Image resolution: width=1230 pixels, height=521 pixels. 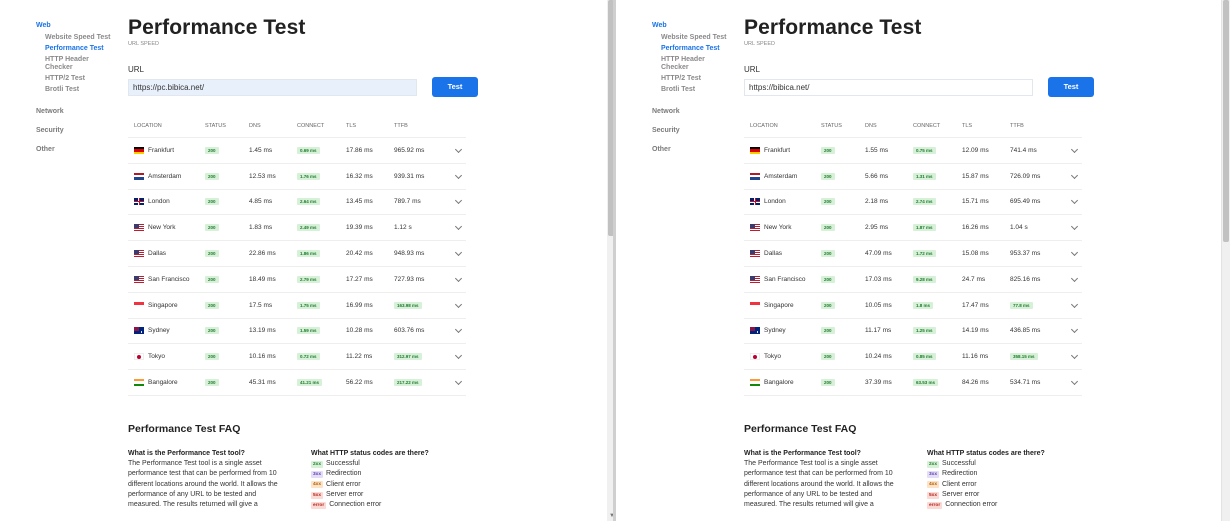 I want to click on table-row: New York 200 2.95 ms 1.87 ms 16.26 ms 1.04 s, so click(x=913, y=228).